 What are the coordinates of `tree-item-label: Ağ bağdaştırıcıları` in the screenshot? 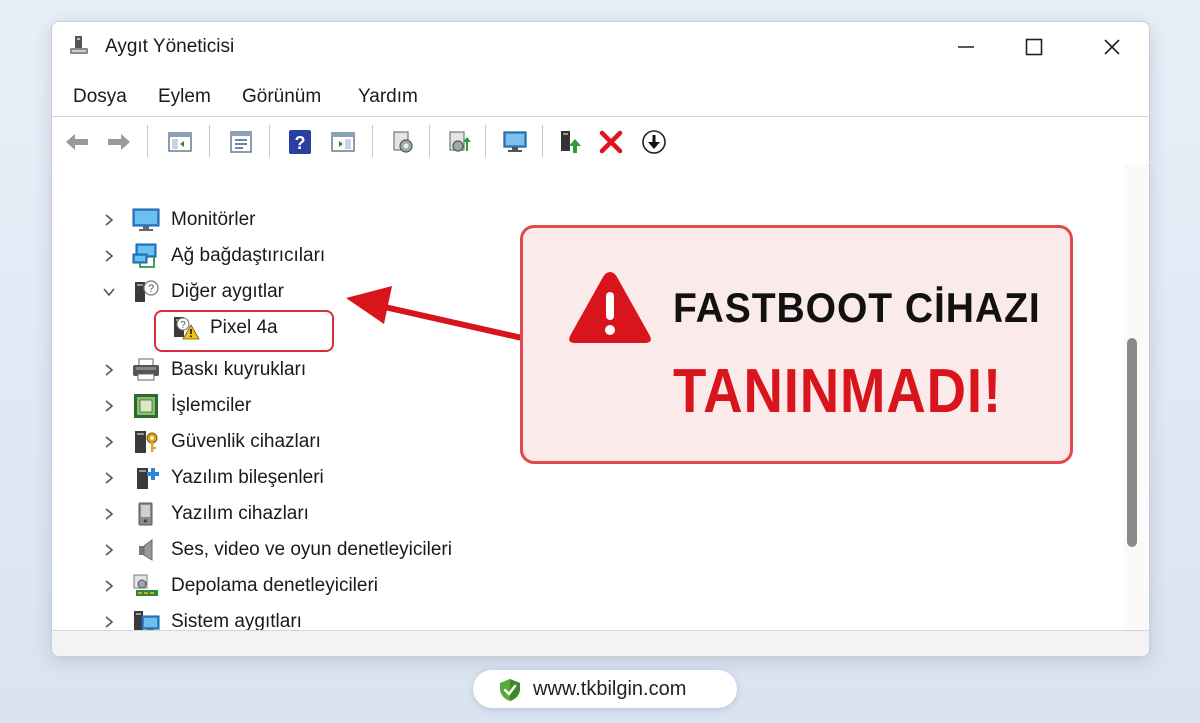 It's located at (248, 255).